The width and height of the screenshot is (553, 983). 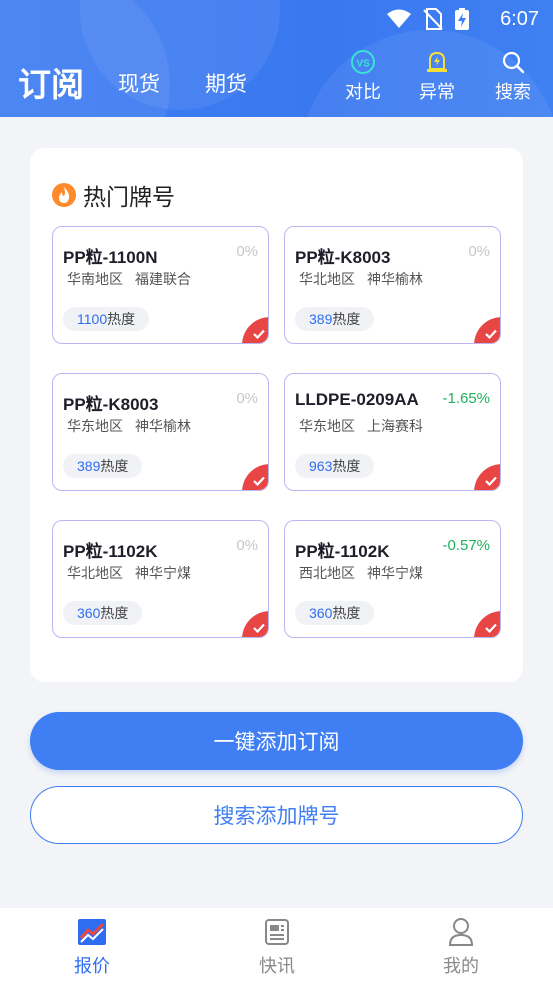 I want to click on heat-badge: 963 热度, so click(x=335, y=466).